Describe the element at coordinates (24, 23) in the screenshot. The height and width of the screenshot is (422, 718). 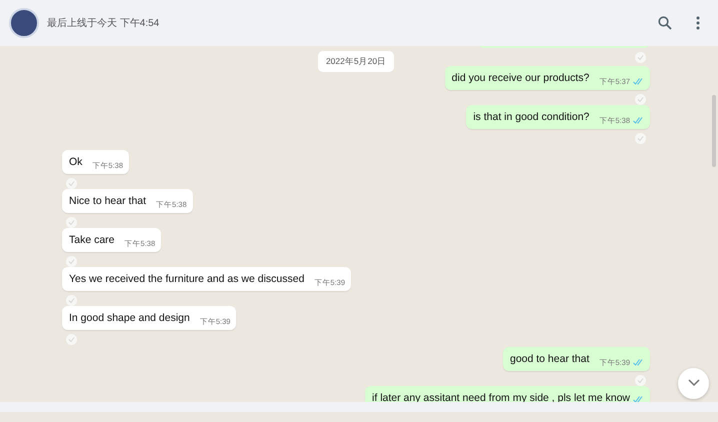
I see `avatar` at that location.